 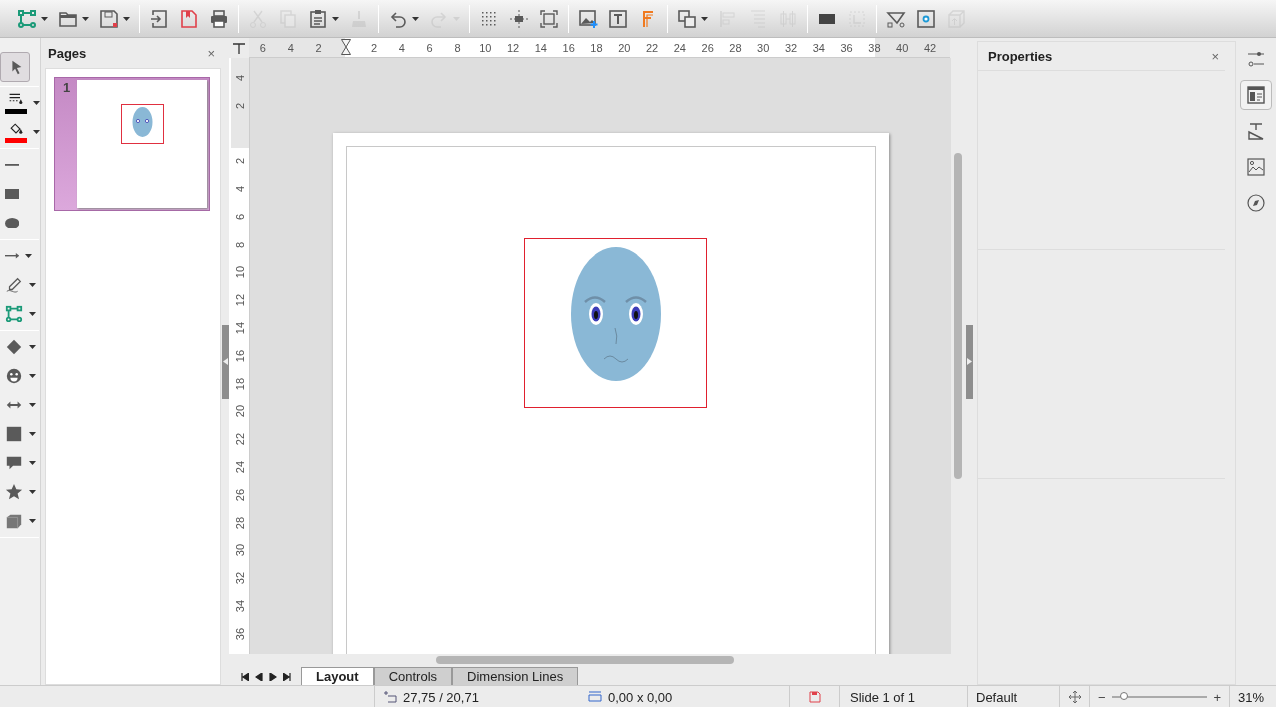 I want to click on face-thumbnail-drawing, so click(x=142, y=124).